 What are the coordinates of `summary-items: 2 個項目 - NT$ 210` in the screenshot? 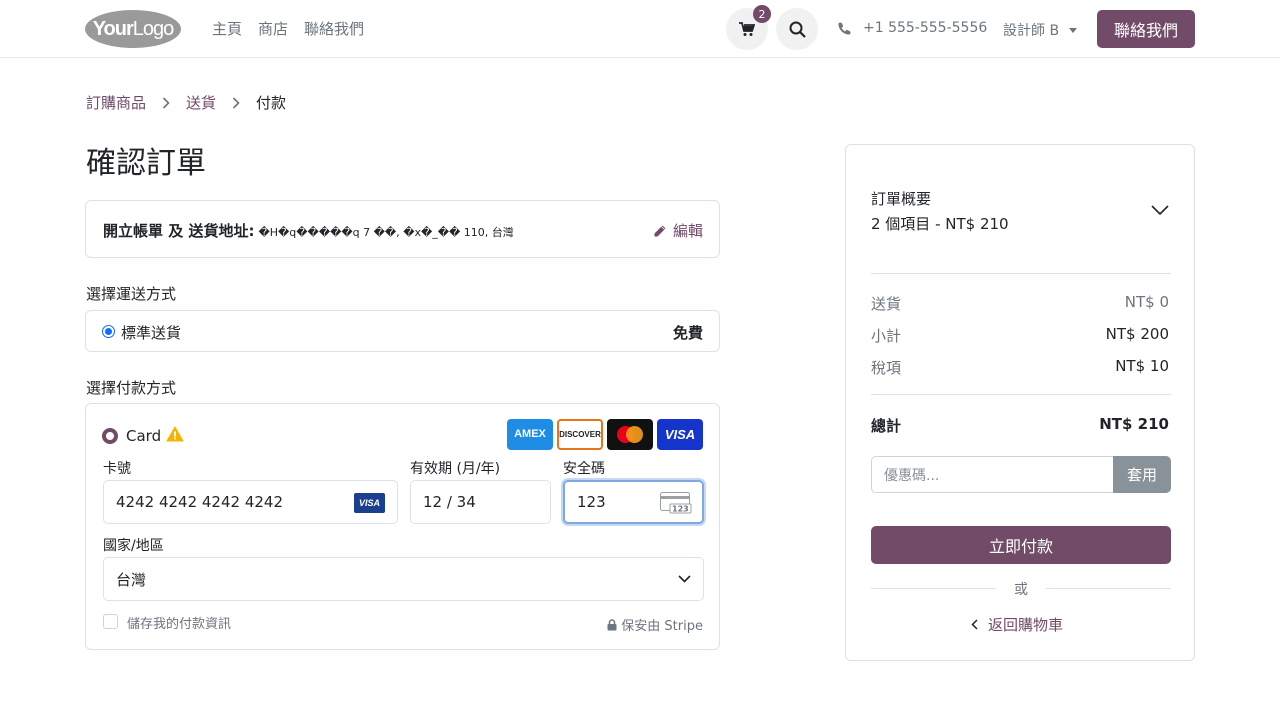 It's located at (940, 224).